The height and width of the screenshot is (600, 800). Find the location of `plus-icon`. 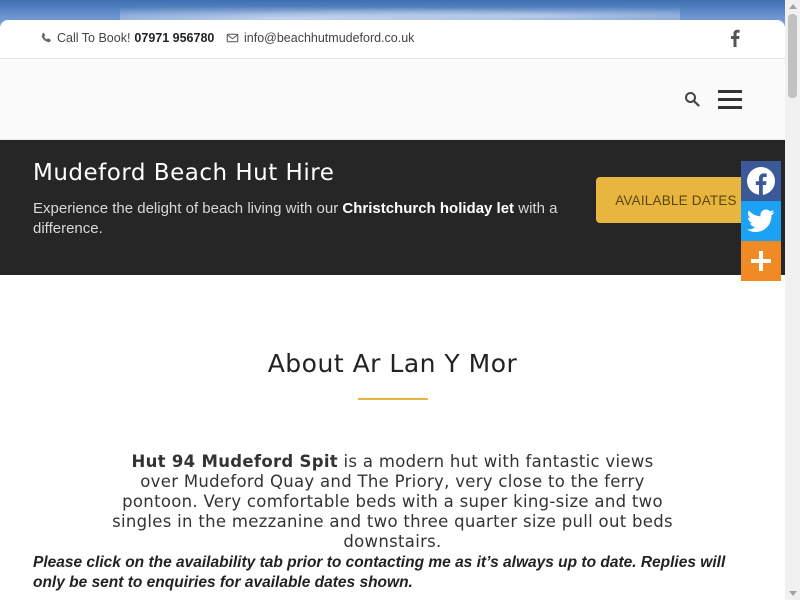

plus-icon is located at coordinates (761, 261).